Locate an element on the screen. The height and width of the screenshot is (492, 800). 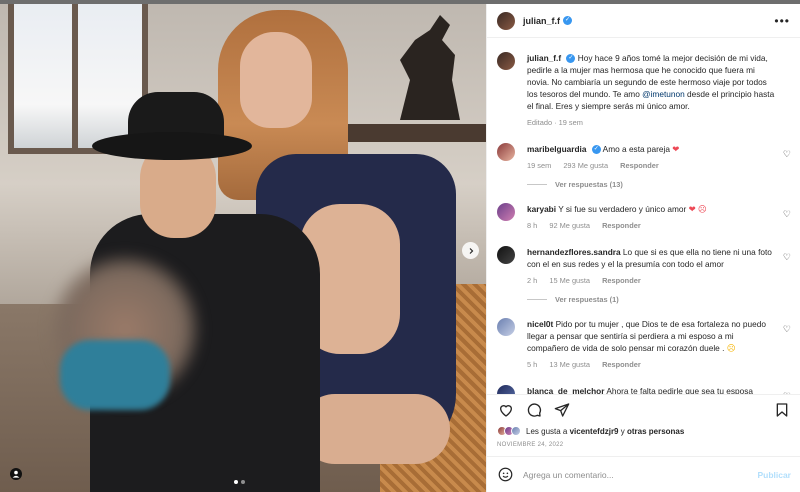
likes-prefix: Les gusta a is located at coordinates (548, 431).